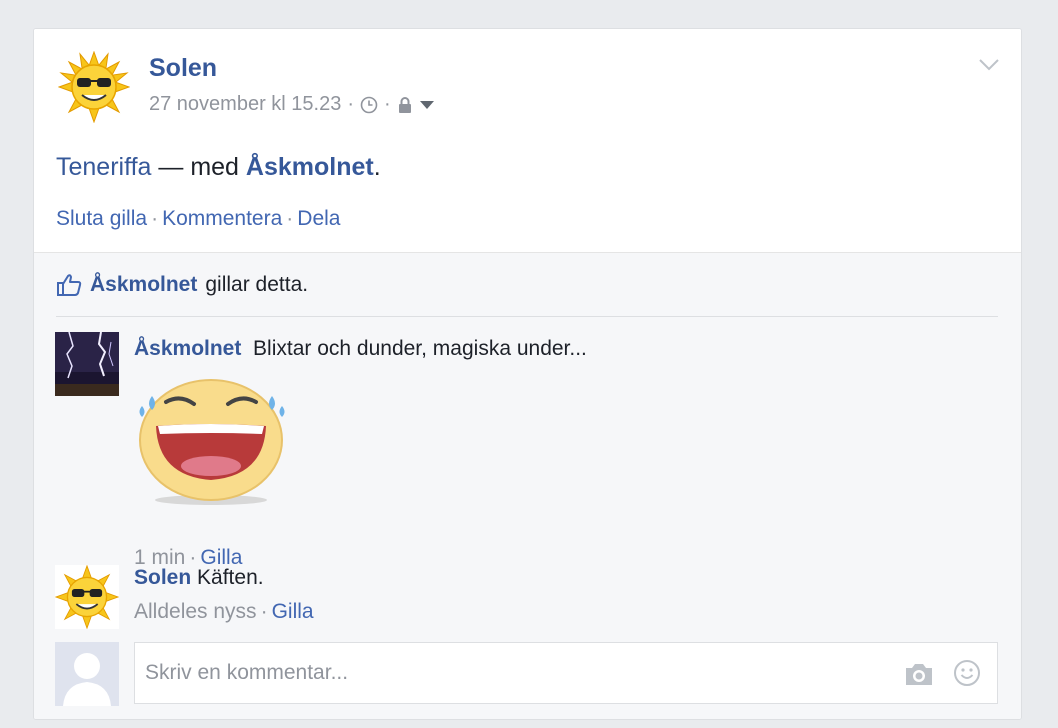 This screenshot has height=728, width=1058. What do you see at coordinates (369, 104) in the screenshot?
I see `clock-icon` at bounding box center [369, 104].